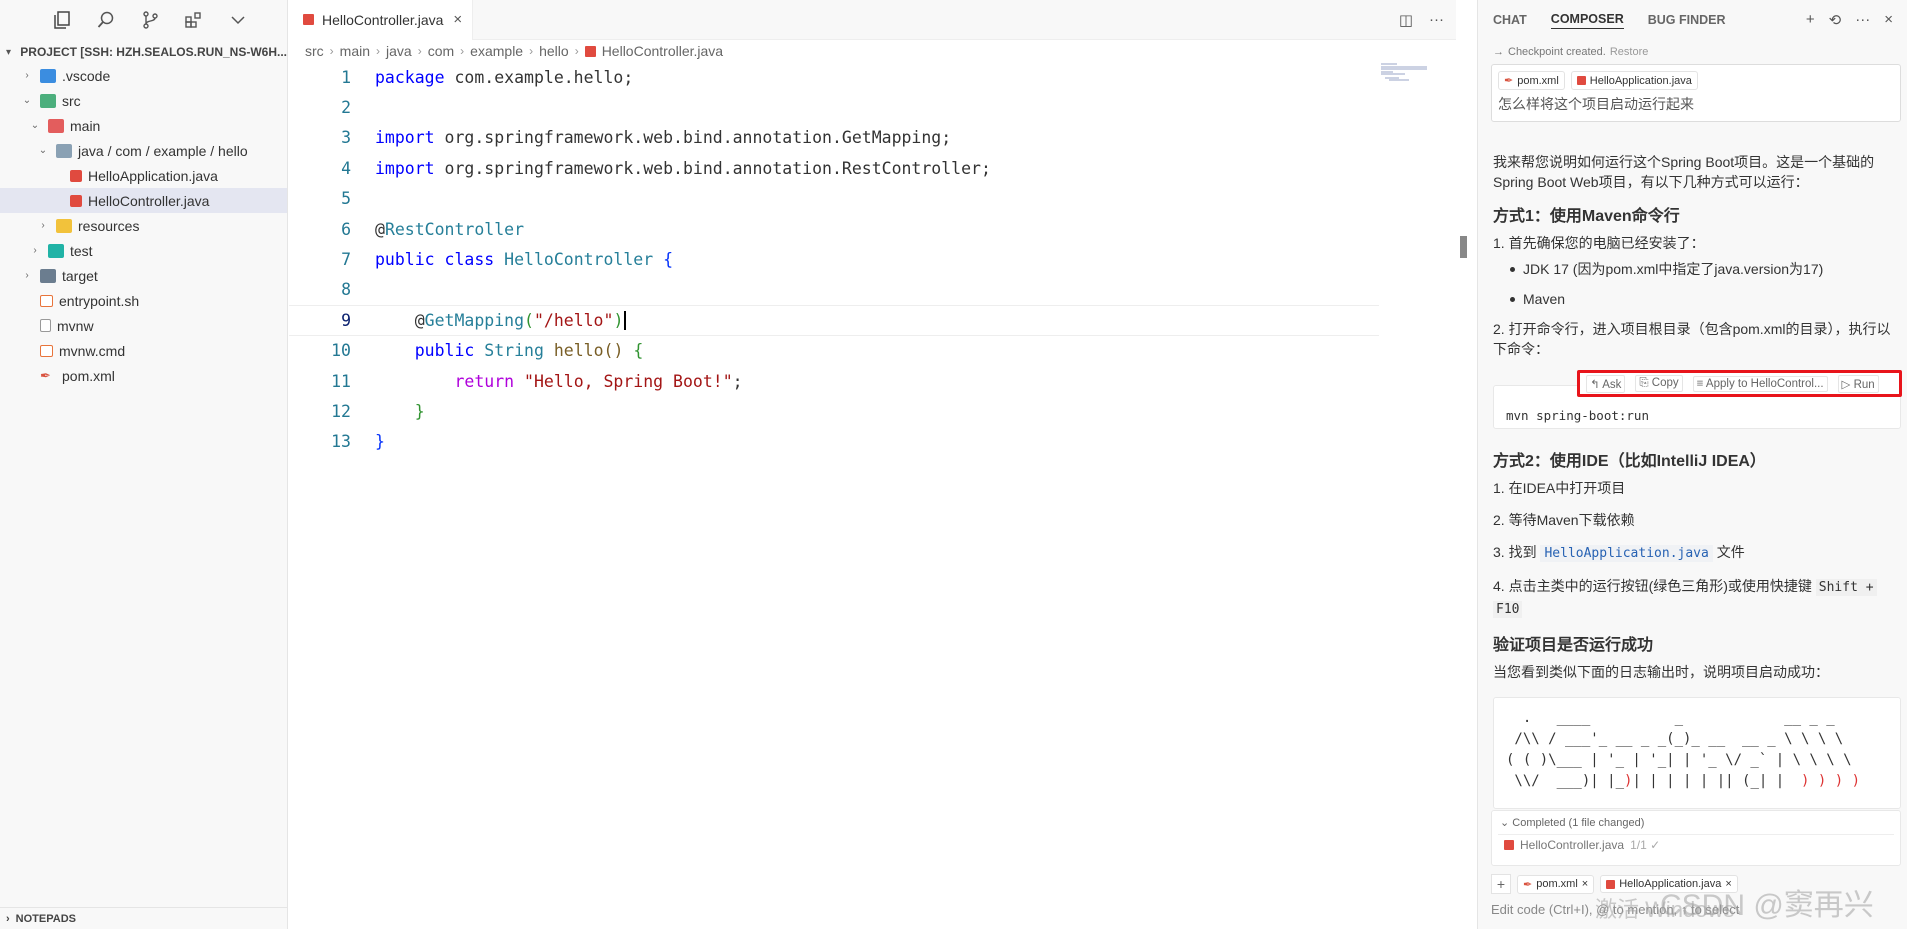 Image resolution: width=1907 pixels, height=929 pixels. I want to click on tree-item-target: › target, so click(143, 275).